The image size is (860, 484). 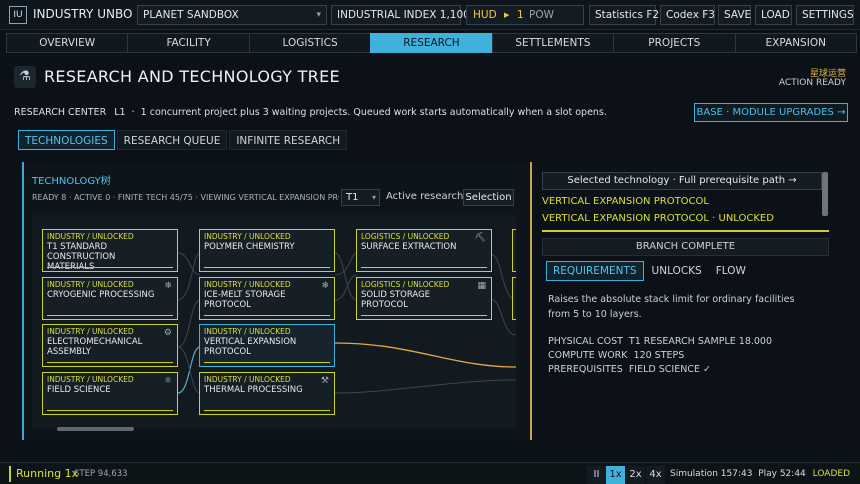 What do you see at coordinates (507, 15) in the screenshot?
I see `play-icon: ▶` at bounding box center [507, 15].